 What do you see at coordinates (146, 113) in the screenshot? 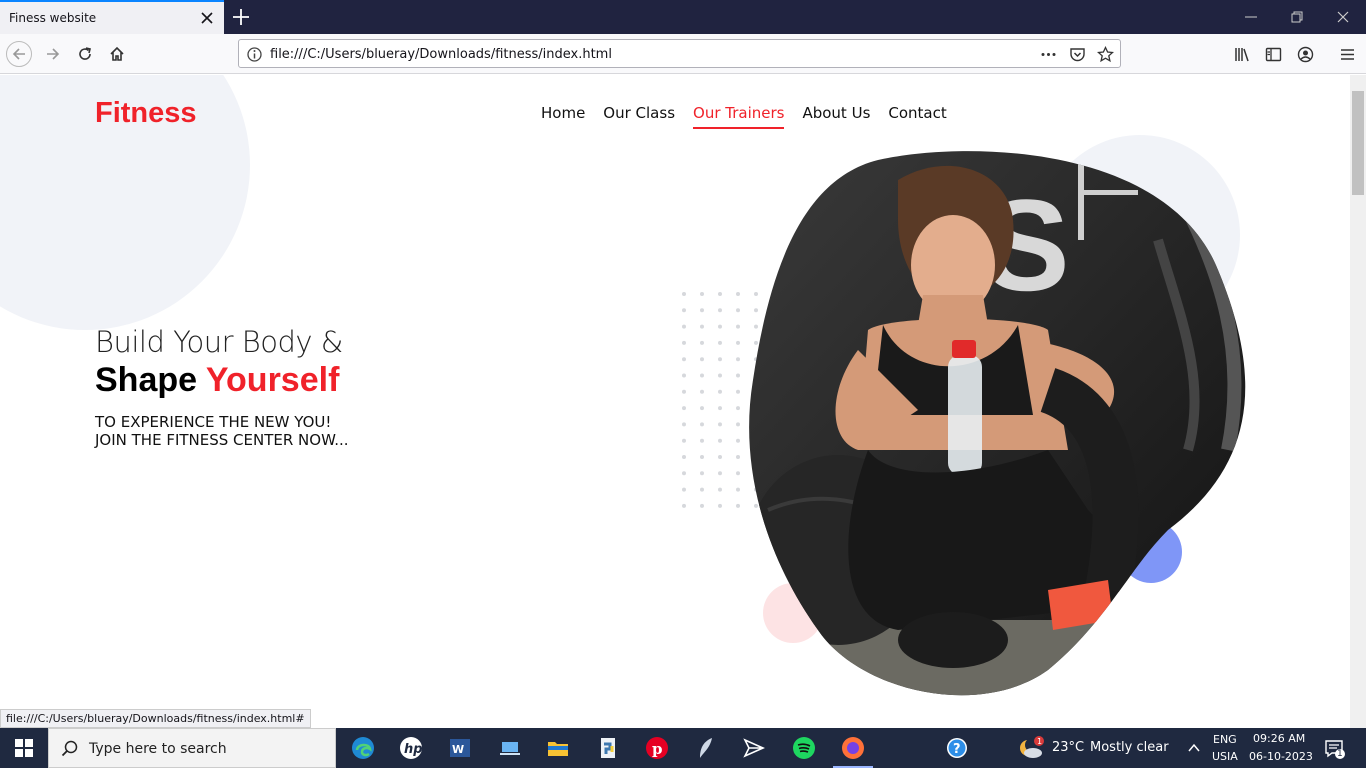
I see `site-logo: Fitness` at bounding box center [146, 113].